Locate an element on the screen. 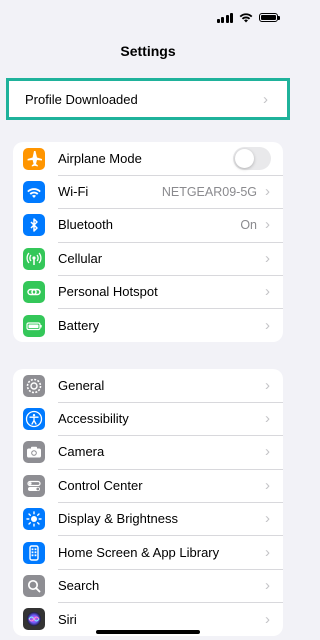 The height and width of the screenshot is (640, 320). settings-row-home-screen-and-app-library: Home Screen & App Library › is located at coordinates (148, 553).